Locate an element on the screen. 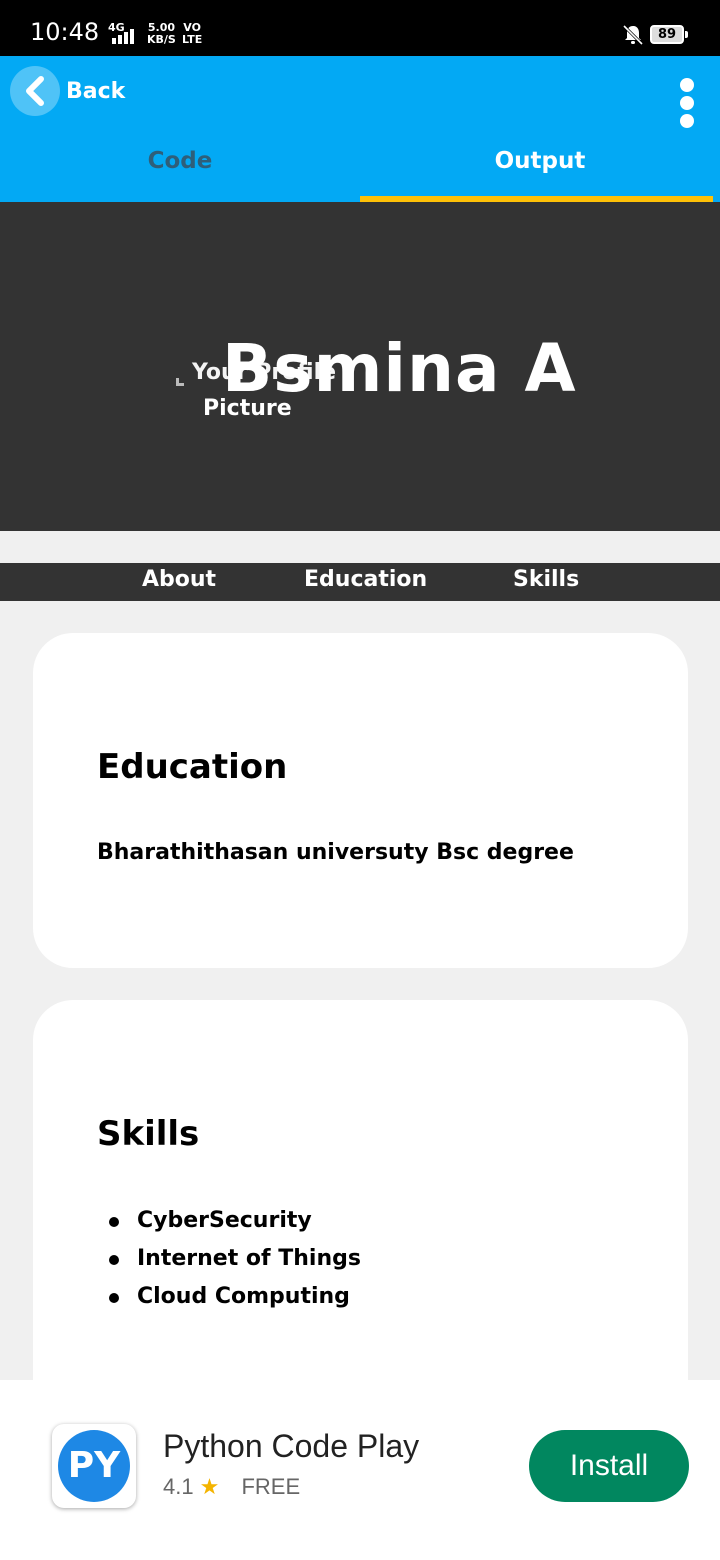  profile-name: Bsmina A is located at coordinates (399, 368).